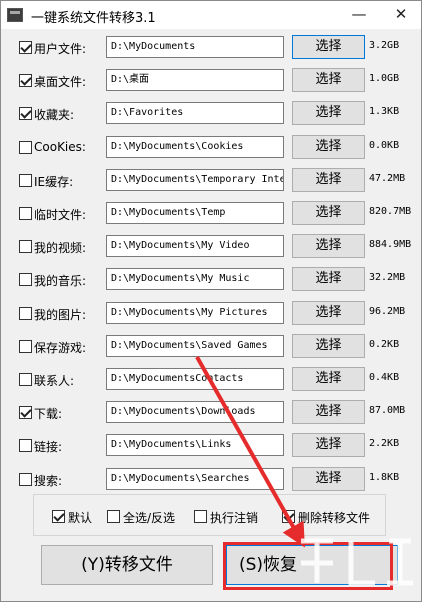 Image resolution: width=422 pixels, height=602 pixels. What do you see at coordinates (127, 565) in the screenshot?
I see `transfer-files-button: (Y)转移文件` at bounding box center [127, 565].